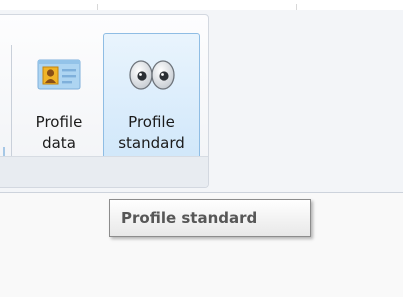  What do you see at coordinates (59, 98) in the screenshot?
I see `profile-data-button: Profile data` at bounding box center [59, 98].